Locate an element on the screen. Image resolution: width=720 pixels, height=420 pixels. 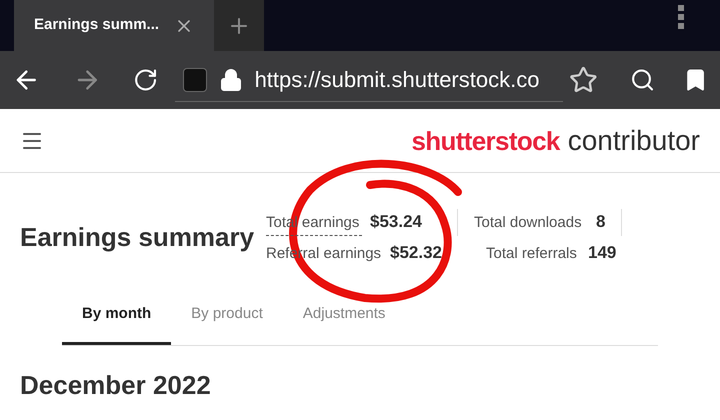
tab: By product is located at coordinates (227, 323).